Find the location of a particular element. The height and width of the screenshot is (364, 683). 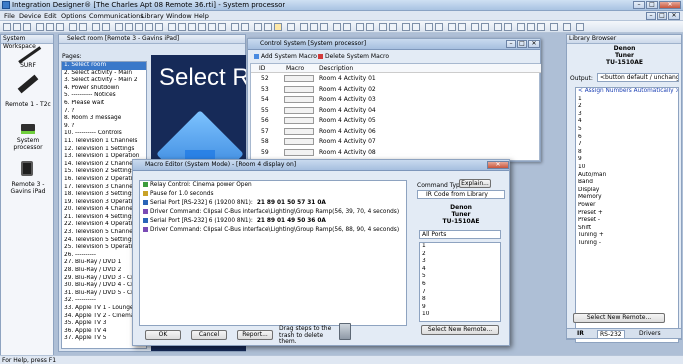

font-icon is located at coordinates (406, 27).